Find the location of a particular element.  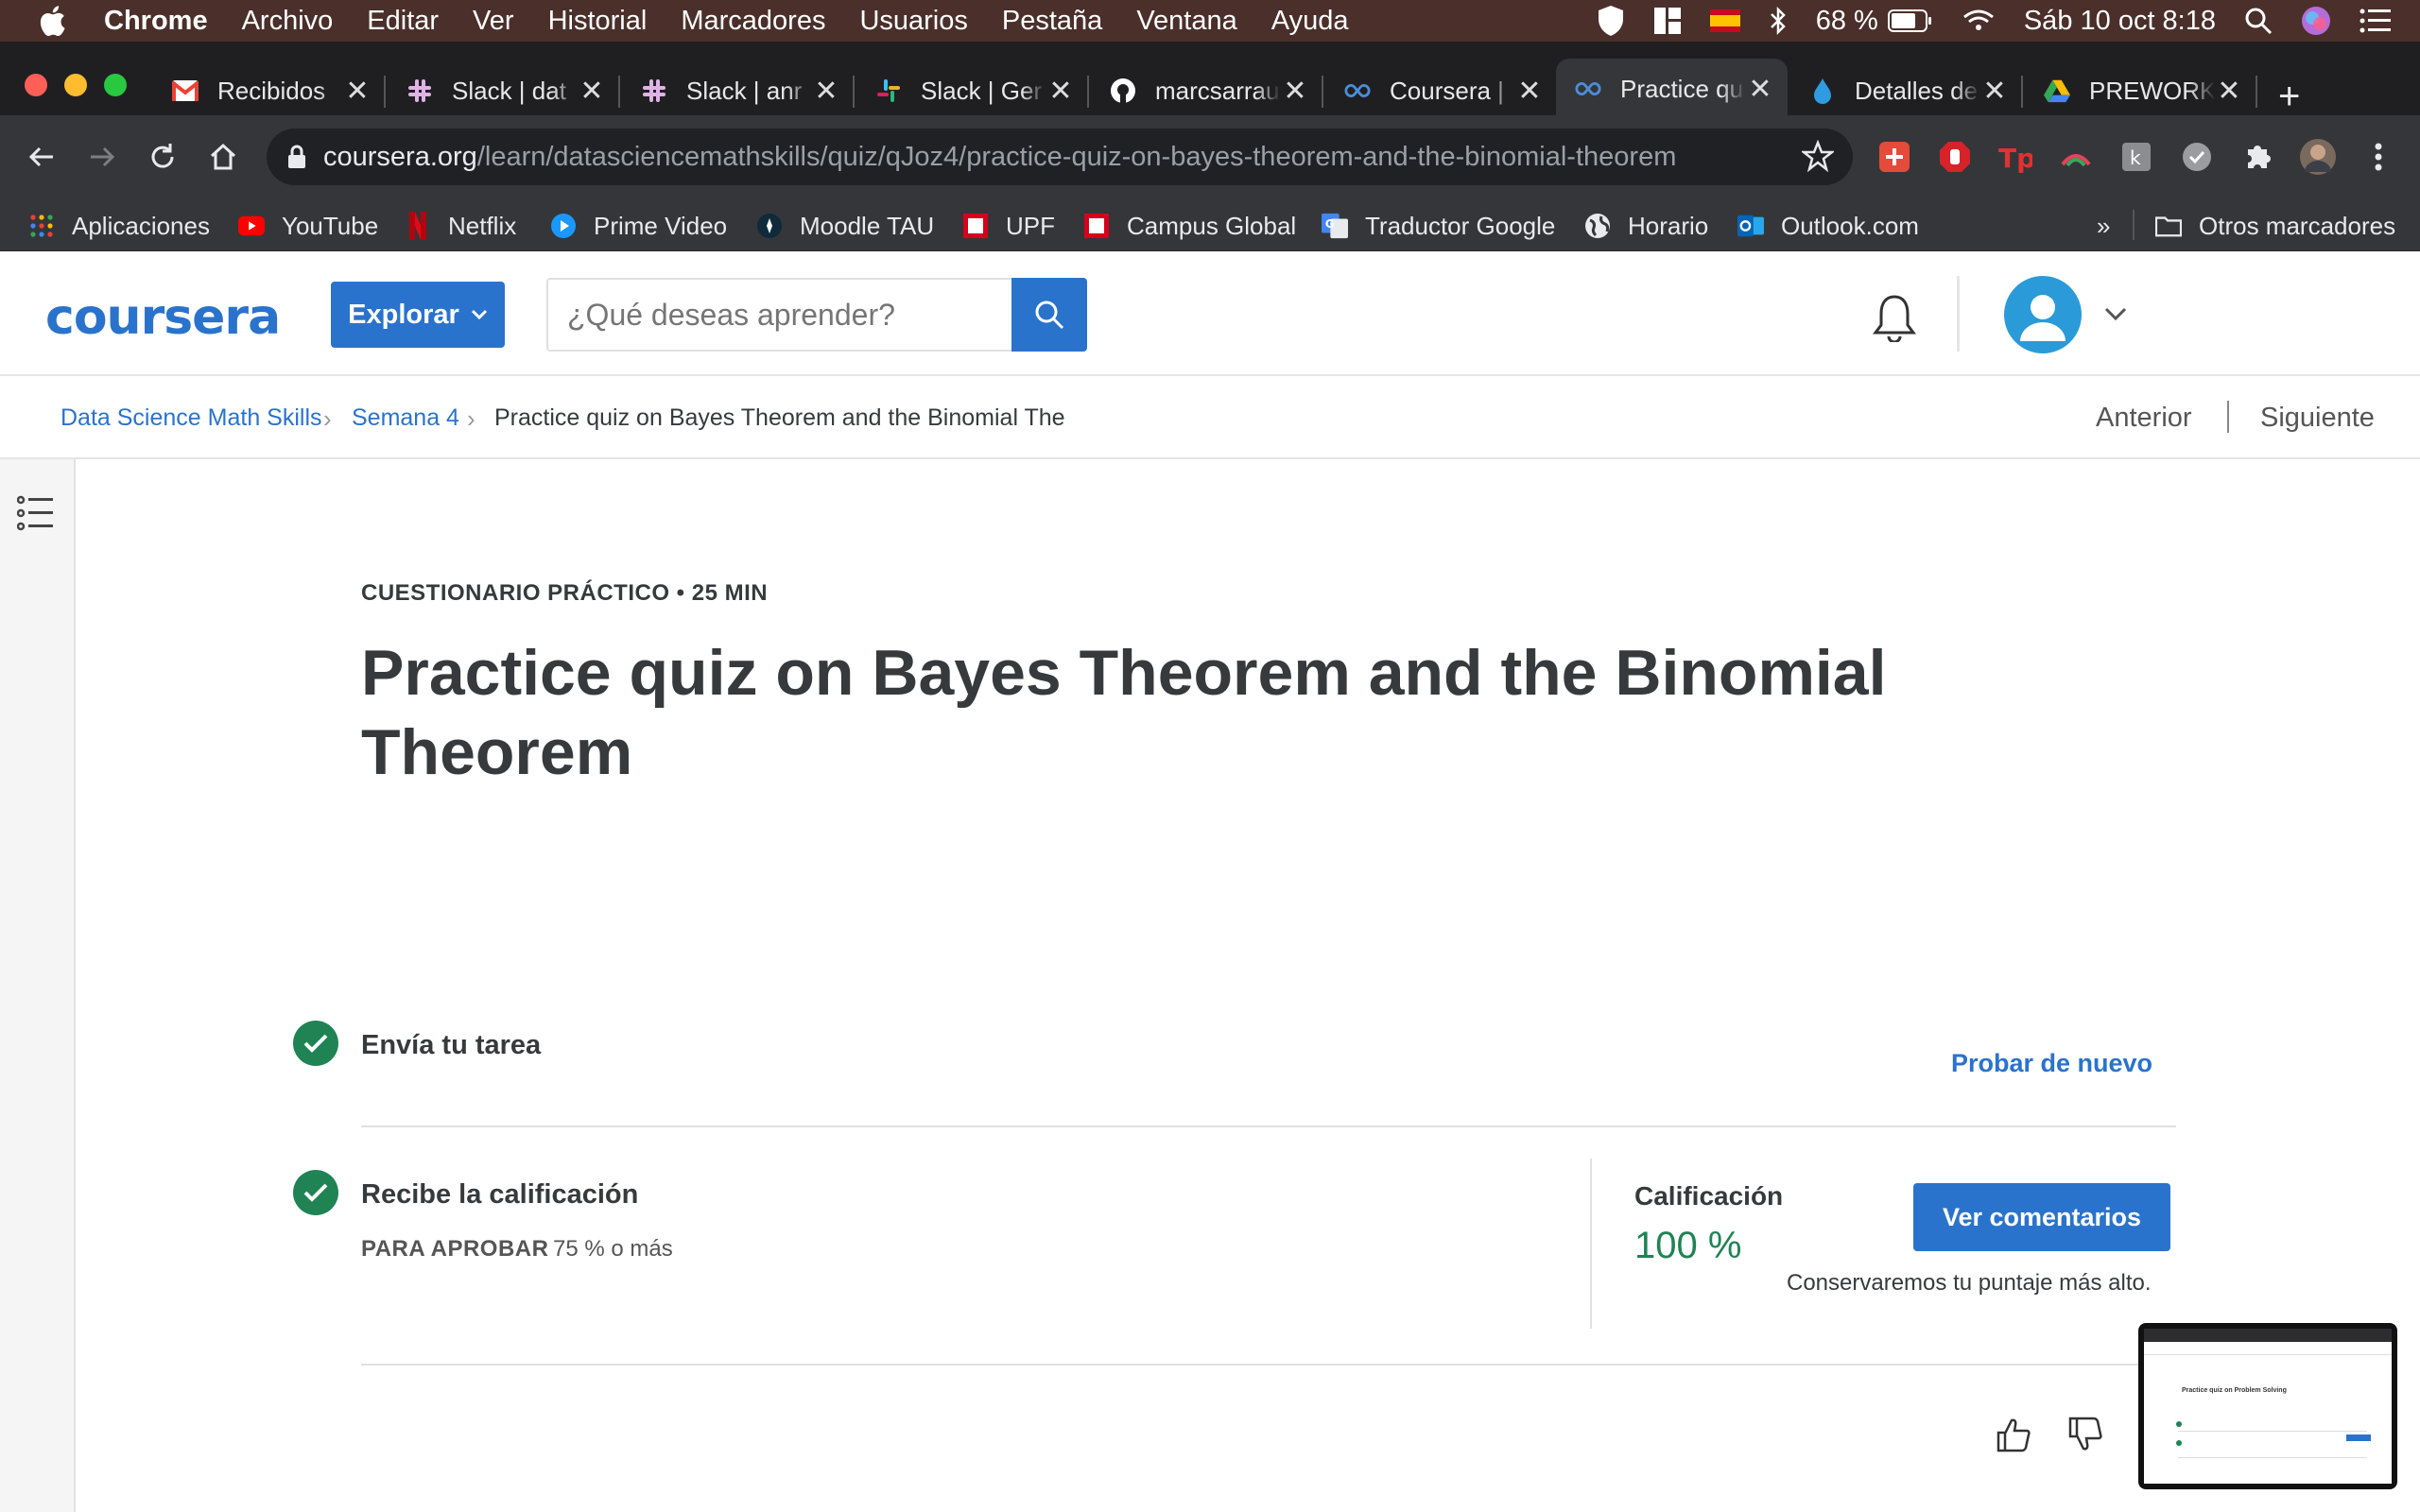

view-feedback-button: Ver comentarios is located at coordinates (2042, 1217).